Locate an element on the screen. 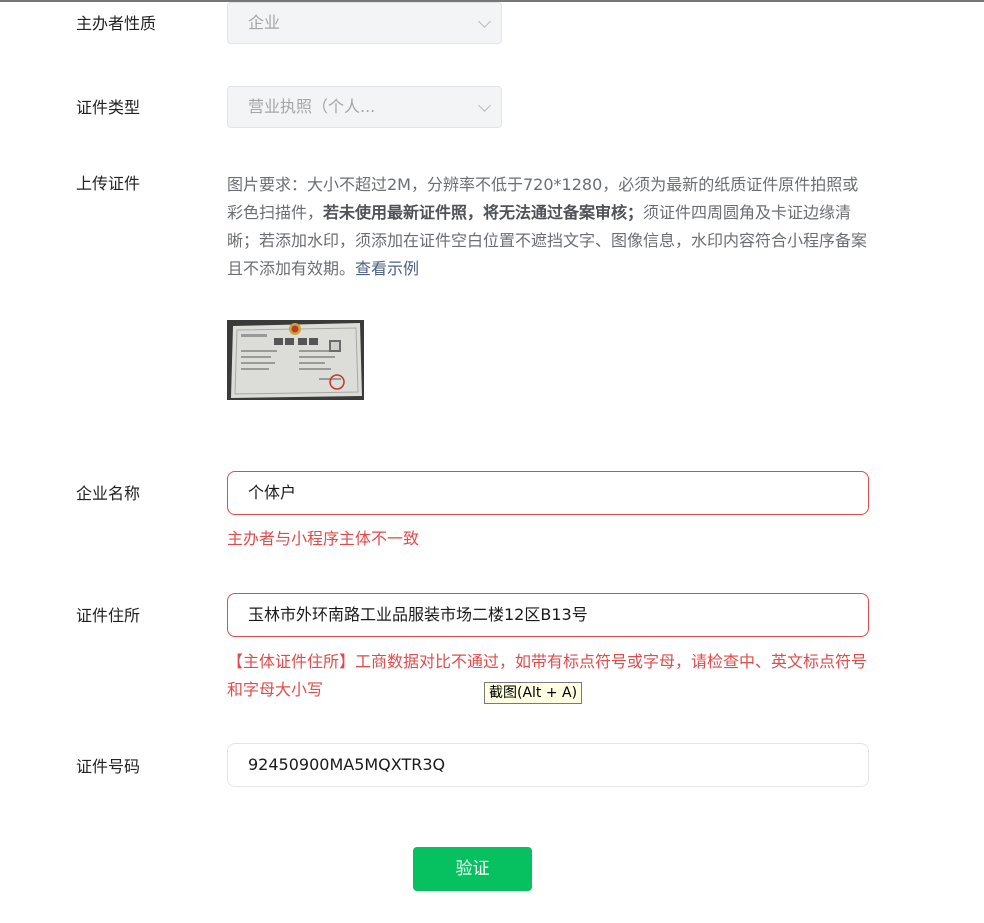 This screenshot has height=923, width=984. screenshot-tooltip: 截图(Alt + A) is located at coordinates (533, 693).